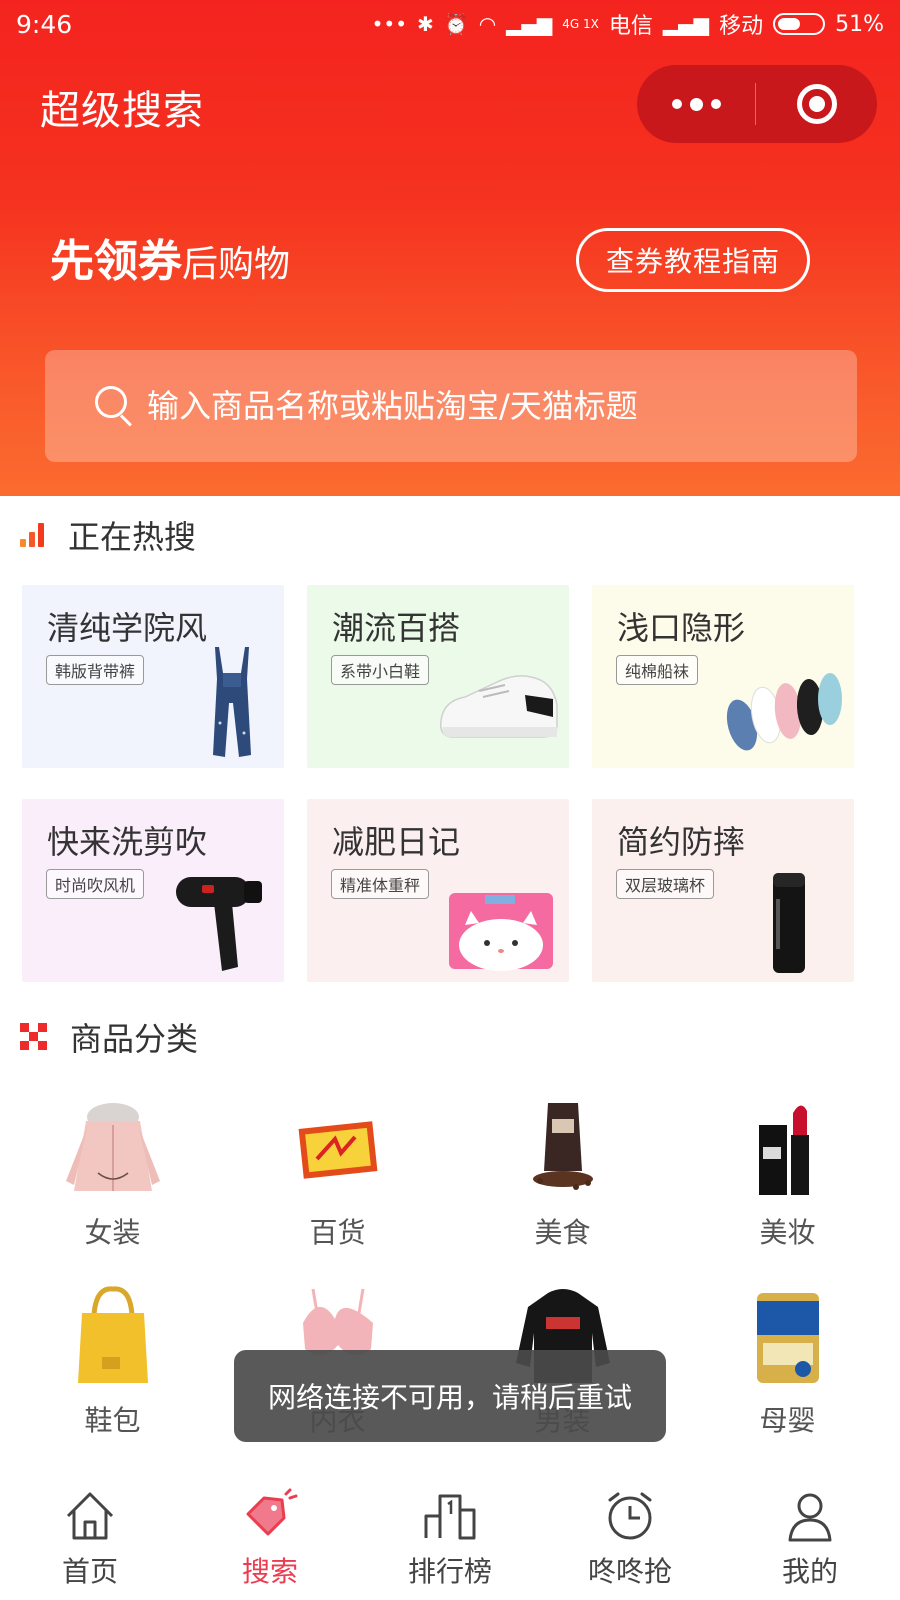 The image size is (900, 1600). What do you see at coordinates (580, 24) in the screenshot?
I see `network-type: 4G 1X` at bounding box center [580, 24].